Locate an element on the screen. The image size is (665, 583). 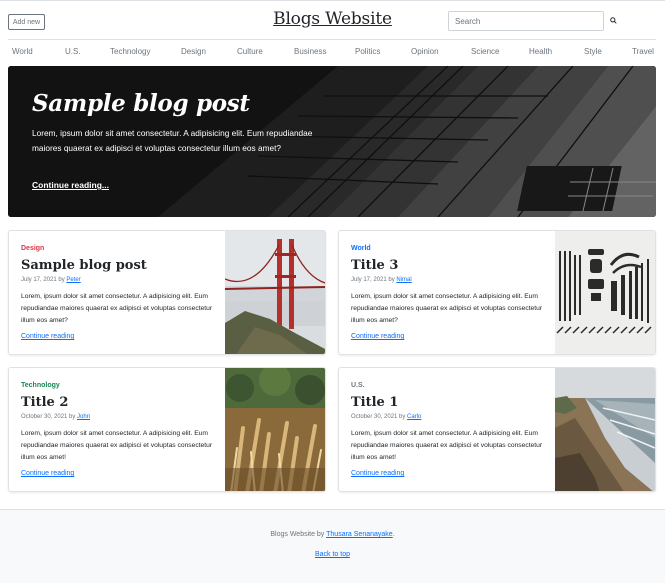
search-input is located at coordinates (526, 21).